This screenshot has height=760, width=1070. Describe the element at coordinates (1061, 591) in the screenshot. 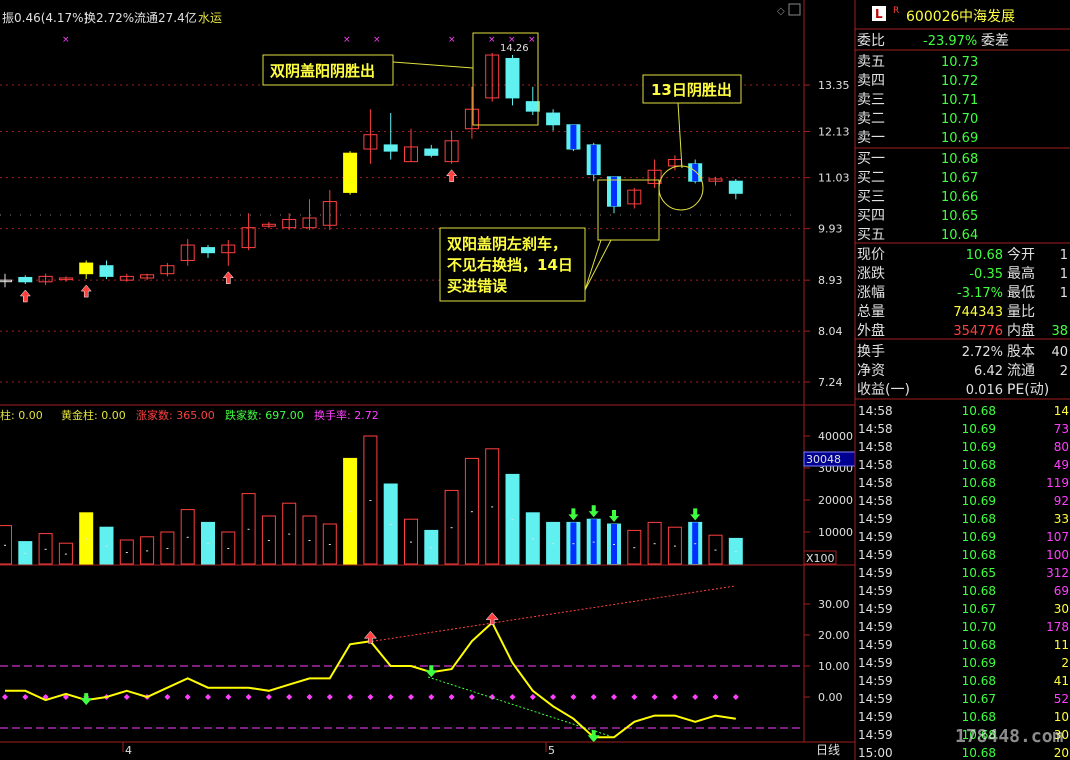

I see `tick-volume: 69` at that location.